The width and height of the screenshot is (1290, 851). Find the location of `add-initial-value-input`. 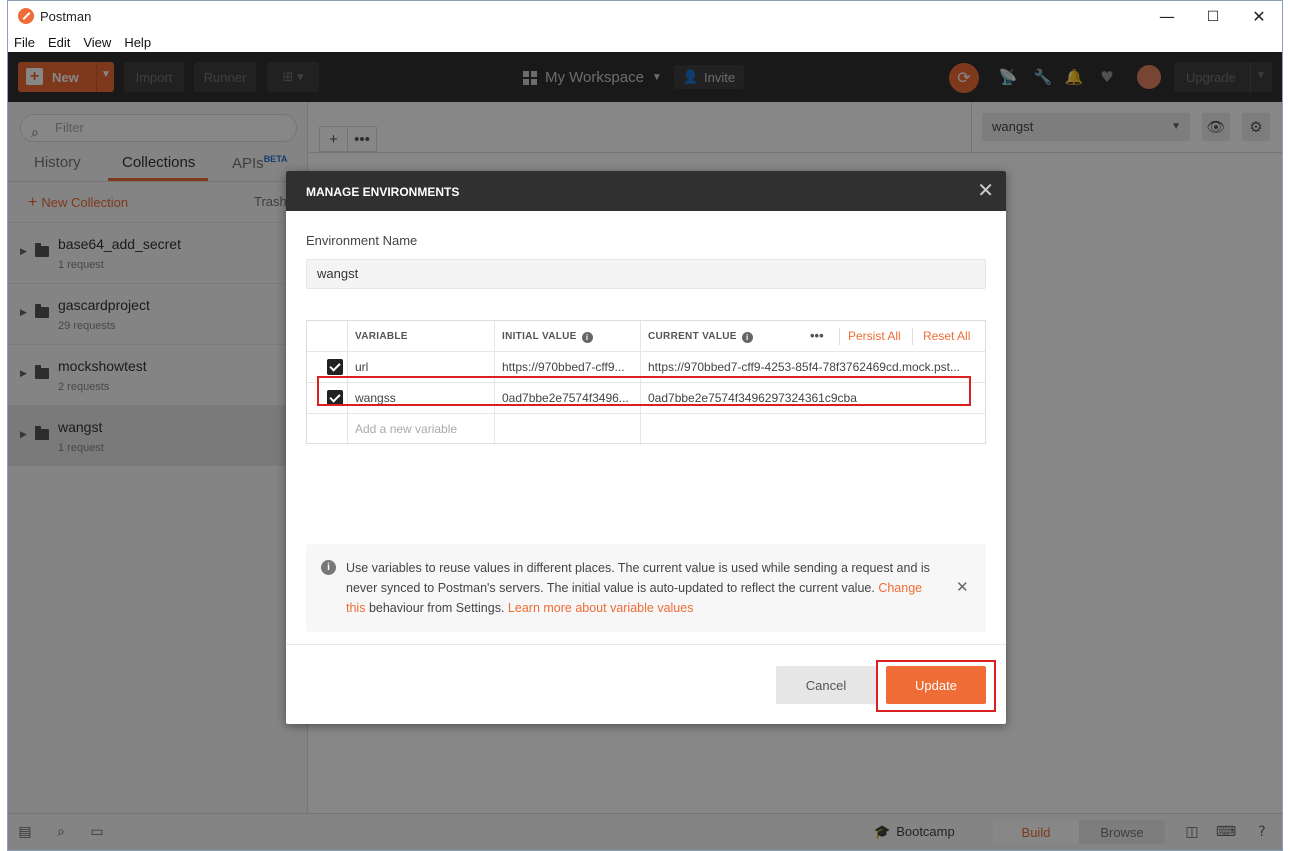

add-initial-value-input is located at coordinates (567, 429).